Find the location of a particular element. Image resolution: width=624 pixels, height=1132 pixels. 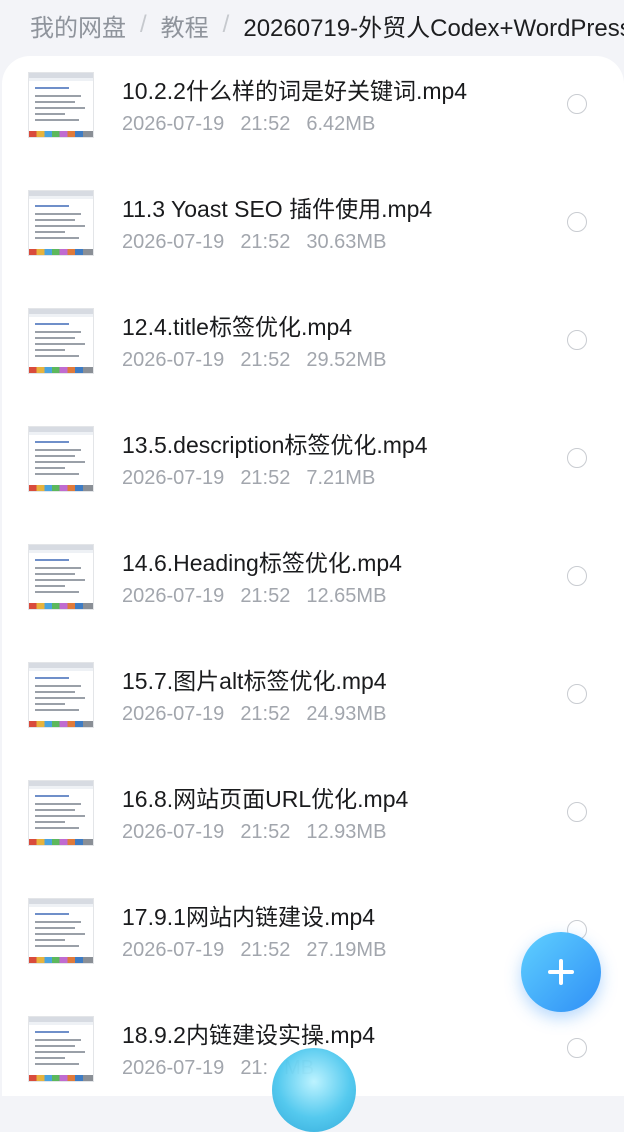

file-meta: 2026-07-19 21:52 30.63MB is located at coordinates (254, 242).